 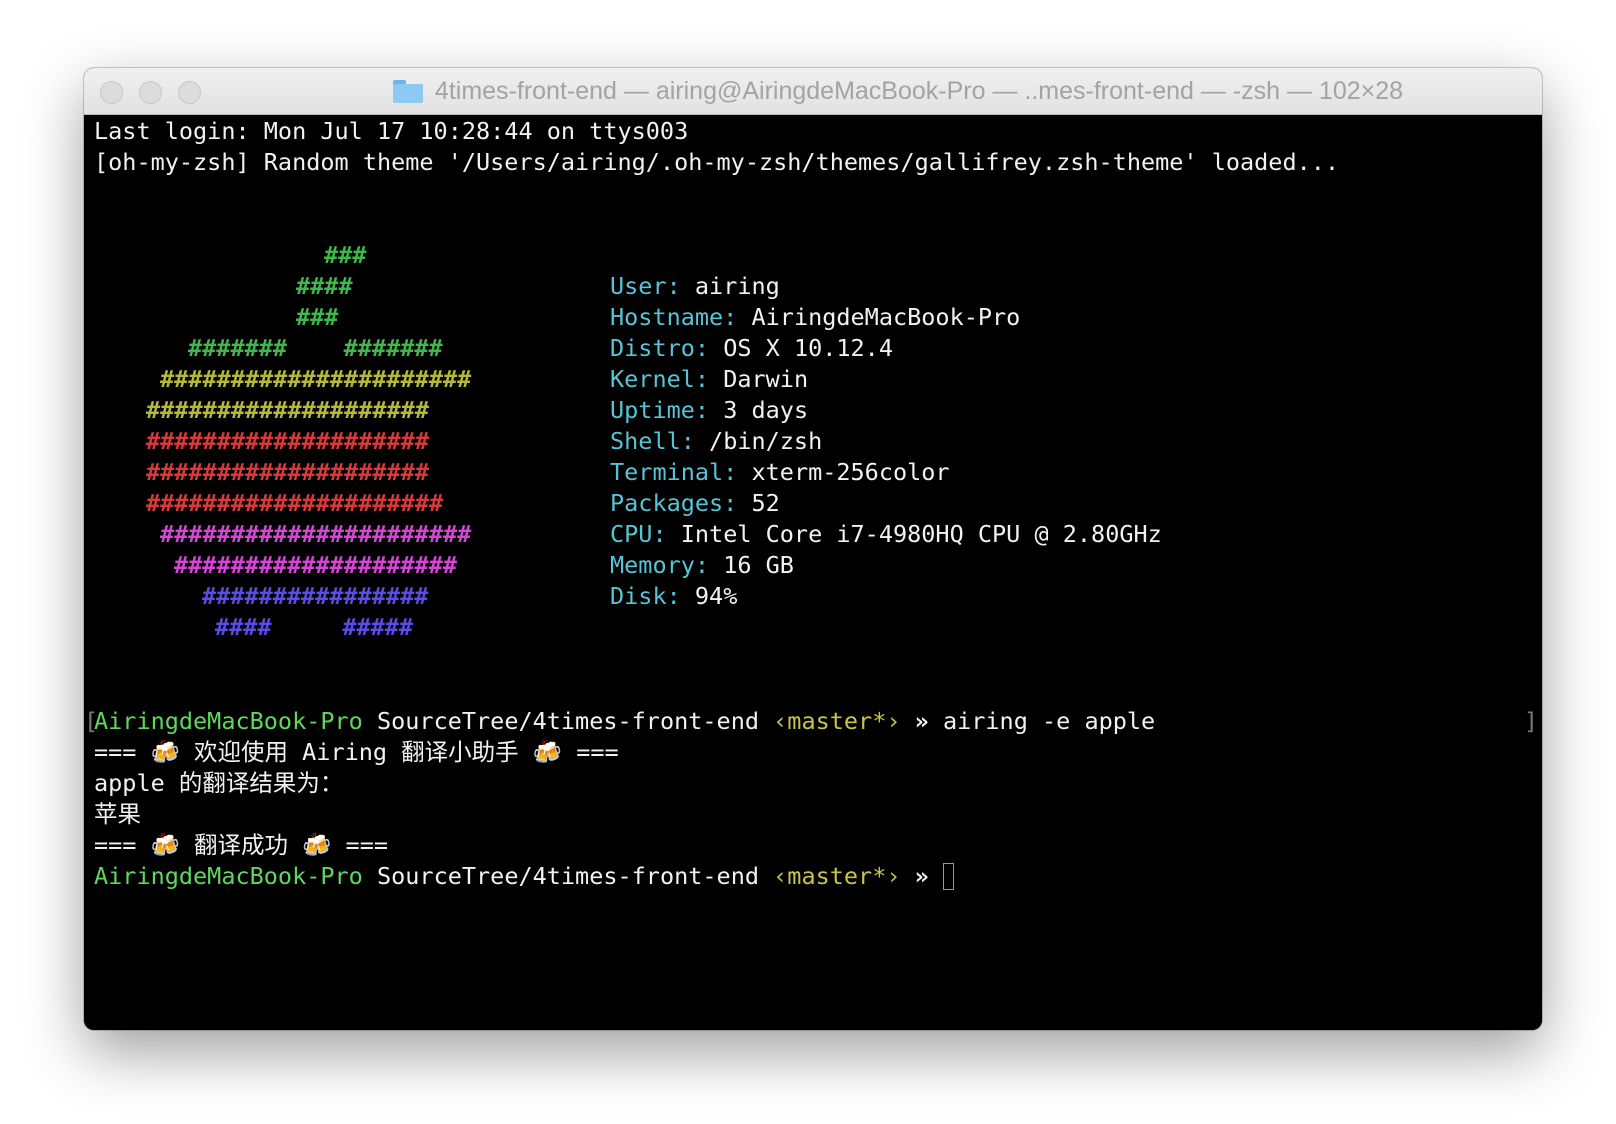 What do you see at coordinates (780, 472) in the screenshot?
I see `sysinfo-terminal: Terminal: xterm-256color` at bounding box center [780, 472].